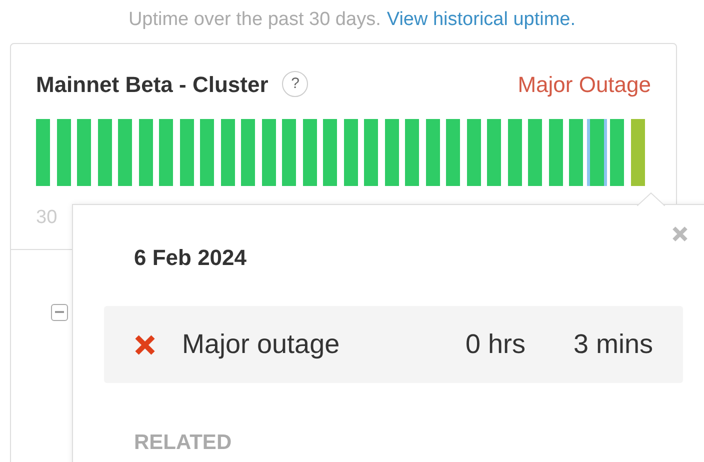  What do you see at coordinates (254, 20) in the screenshot?
I see `caption-text: Uptime over the past 30 days.` at bounding box center [254, 20].